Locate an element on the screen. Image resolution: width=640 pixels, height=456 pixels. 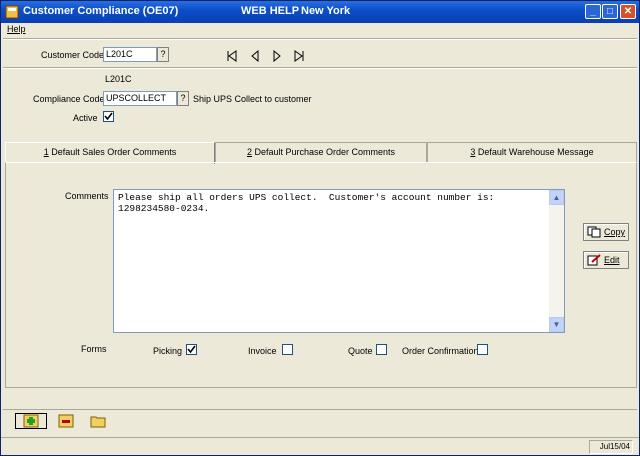
invoice-checkbox is located at coordinates (287, 349).